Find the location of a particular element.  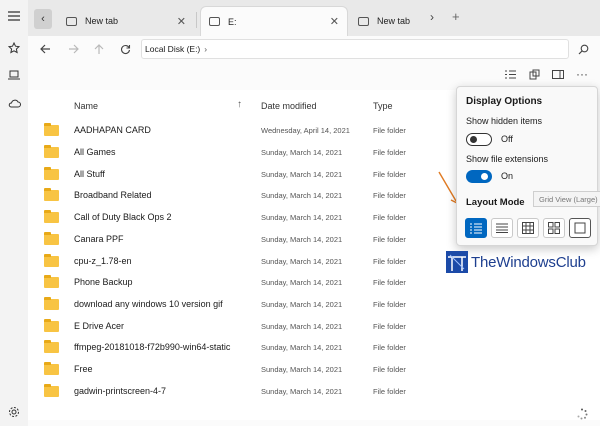

show-hidden-items-toggle is located at coordinates (479, 139).